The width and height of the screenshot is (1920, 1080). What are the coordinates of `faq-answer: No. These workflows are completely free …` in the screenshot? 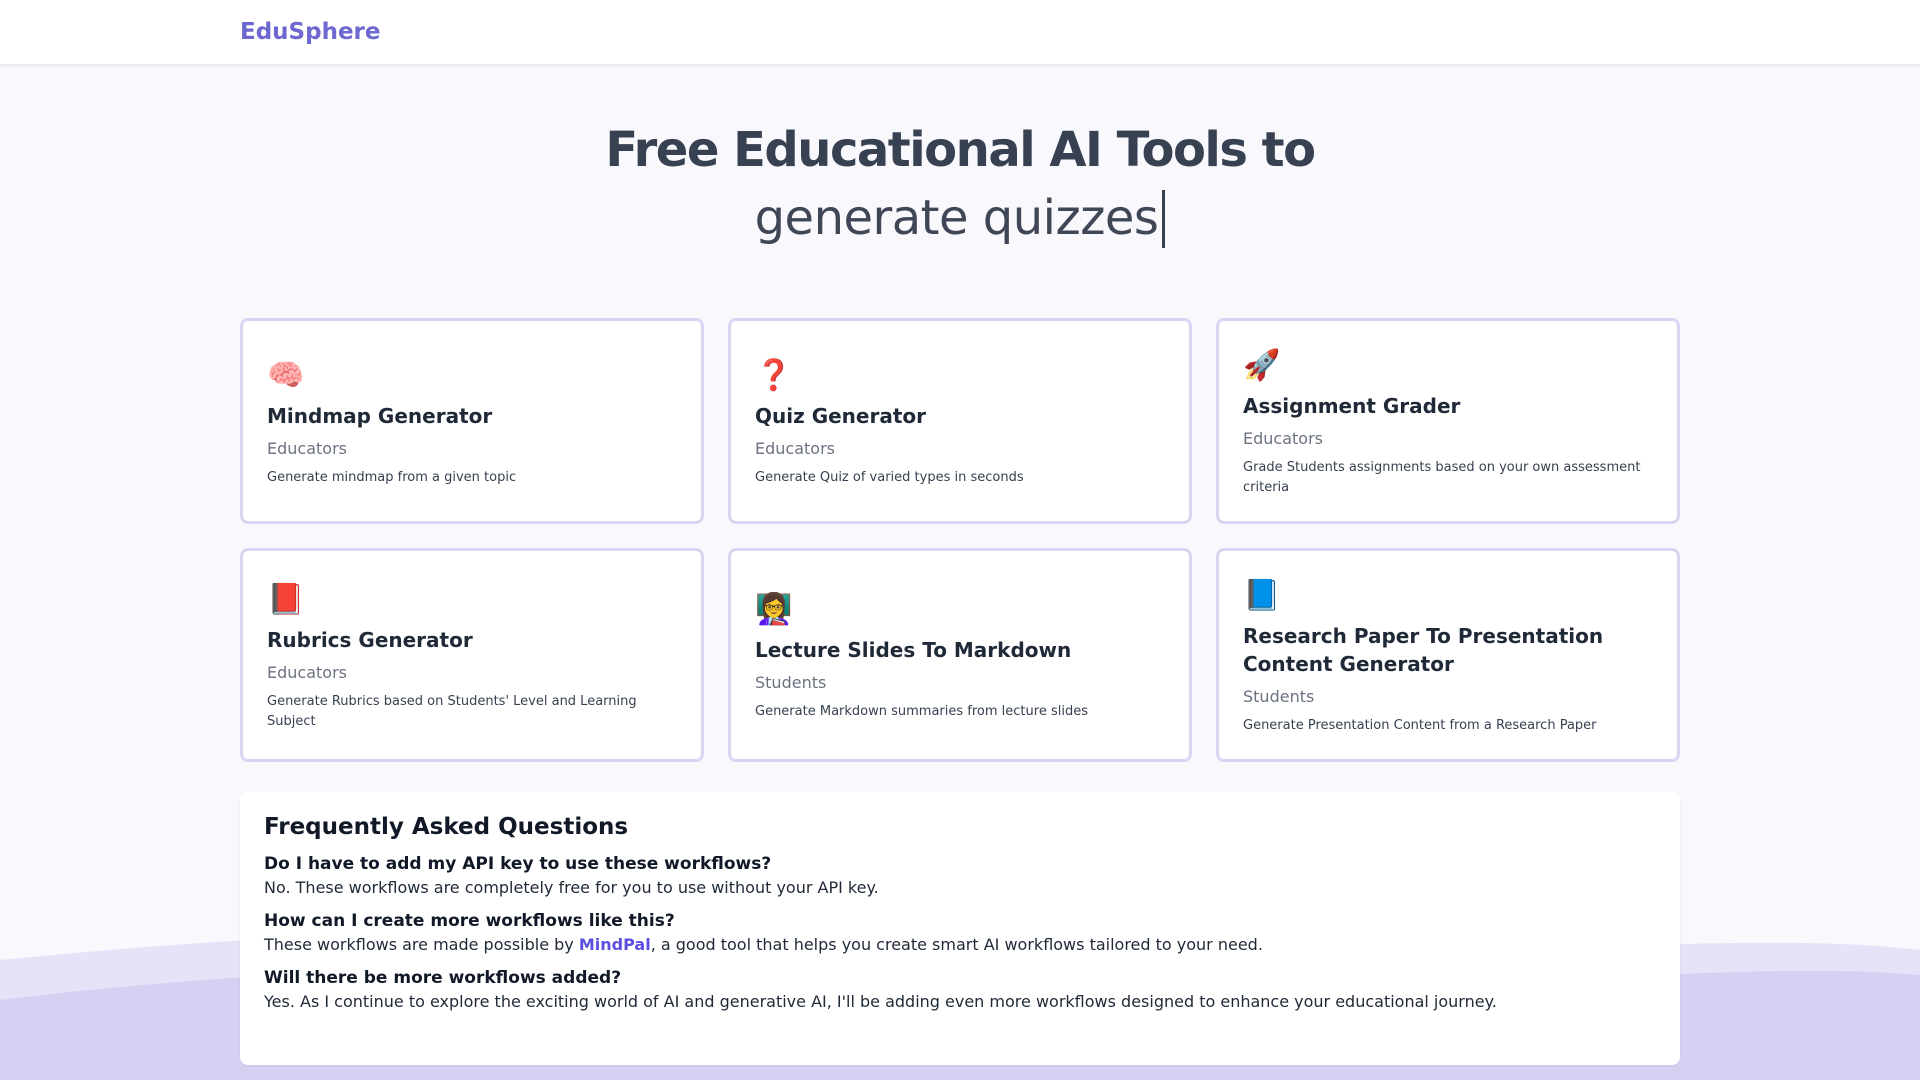 It's located at (571, 887).